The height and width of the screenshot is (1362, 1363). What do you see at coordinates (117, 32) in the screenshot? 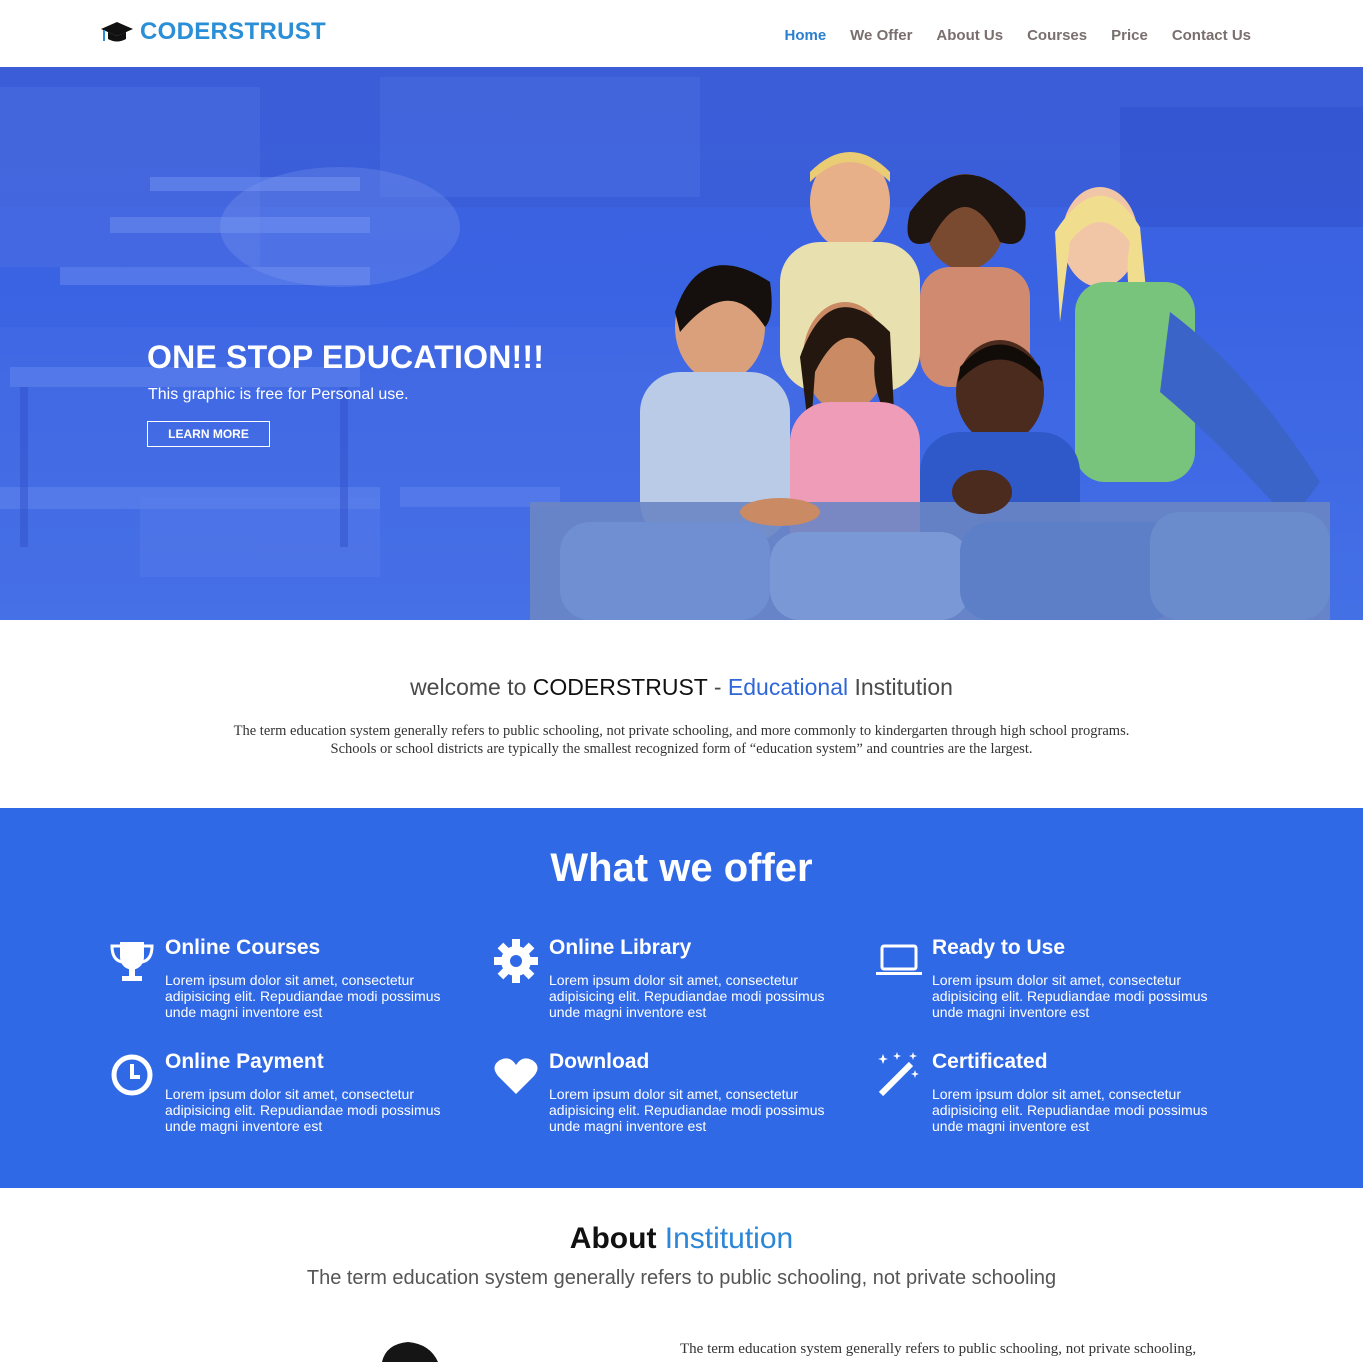
I see `graduation-cap-icon` at bounding box center [117, 32].